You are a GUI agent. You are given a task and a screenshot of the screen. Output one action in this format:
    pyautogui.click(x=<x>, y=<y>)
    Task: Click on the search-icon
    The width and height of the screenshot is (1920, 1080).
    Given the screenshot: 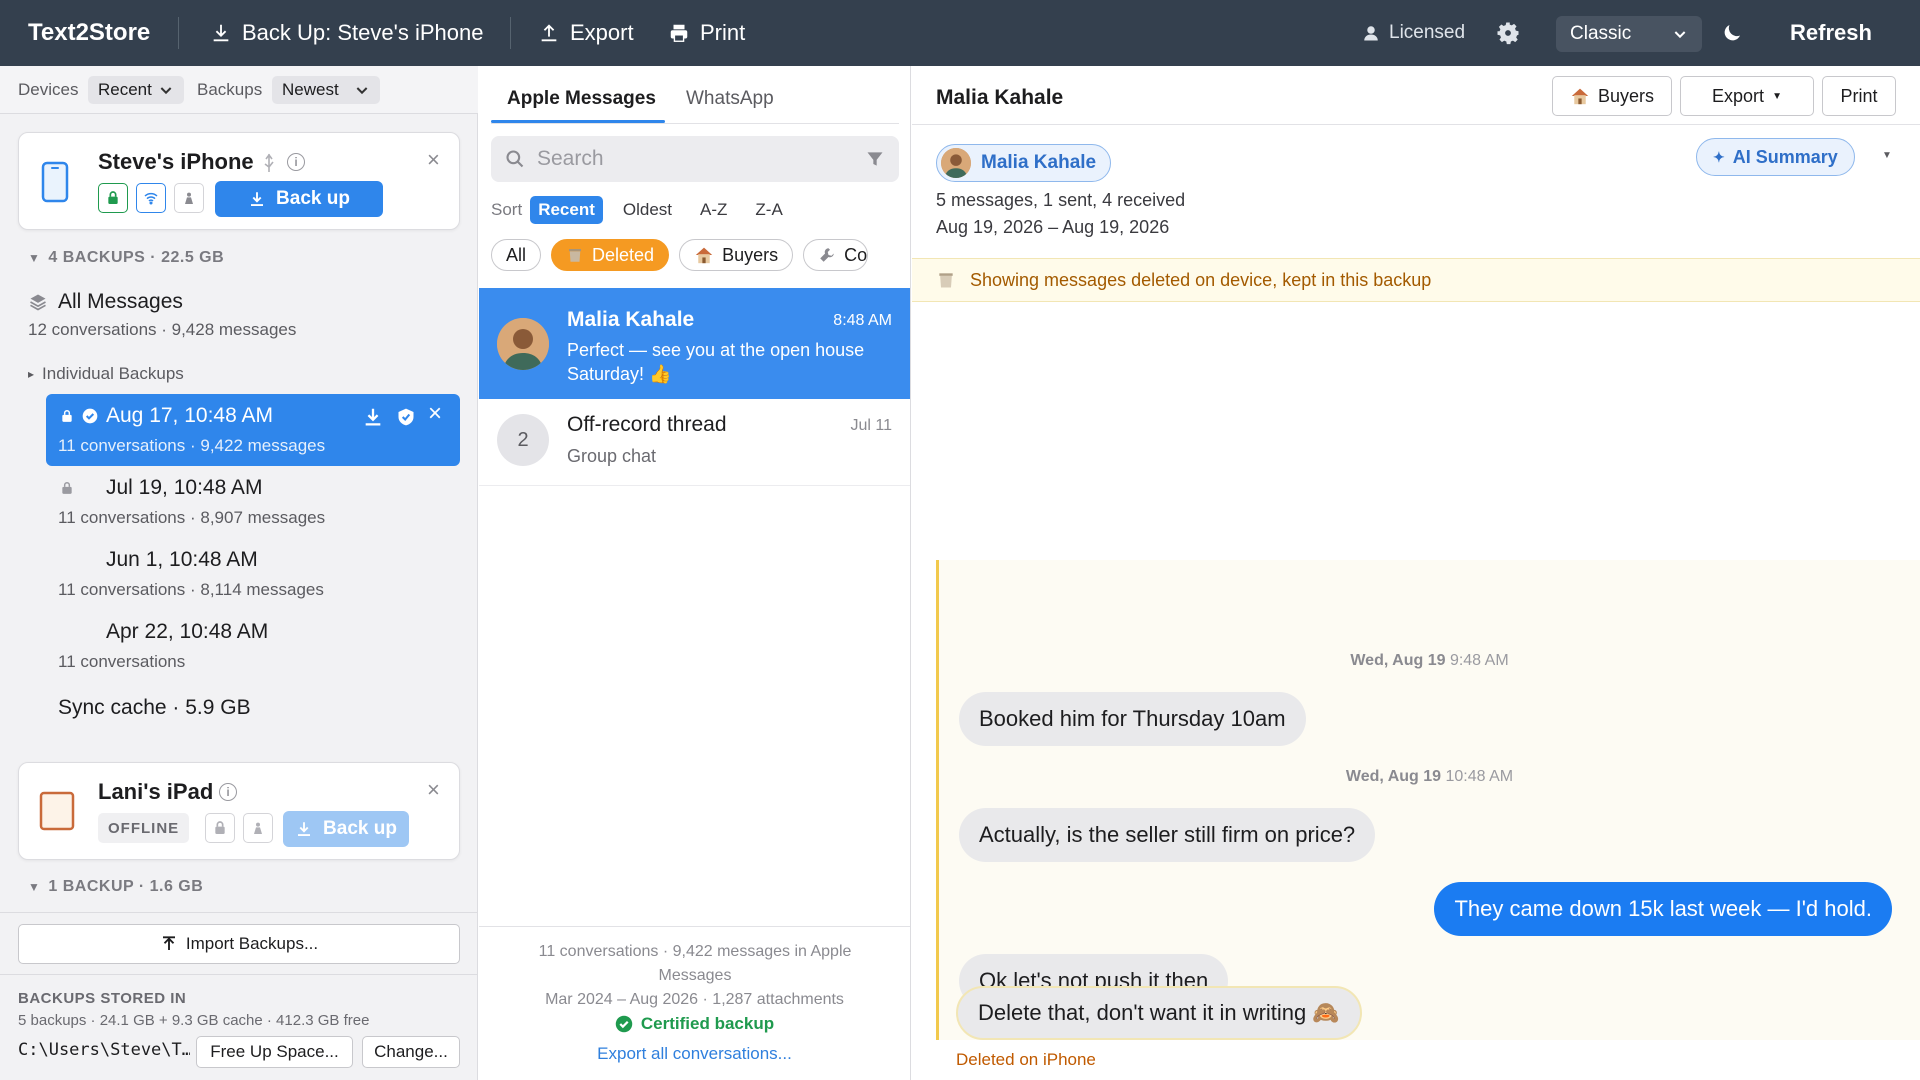 What is the action you would take?
    pyautogui.click(x=515, y=159)
    